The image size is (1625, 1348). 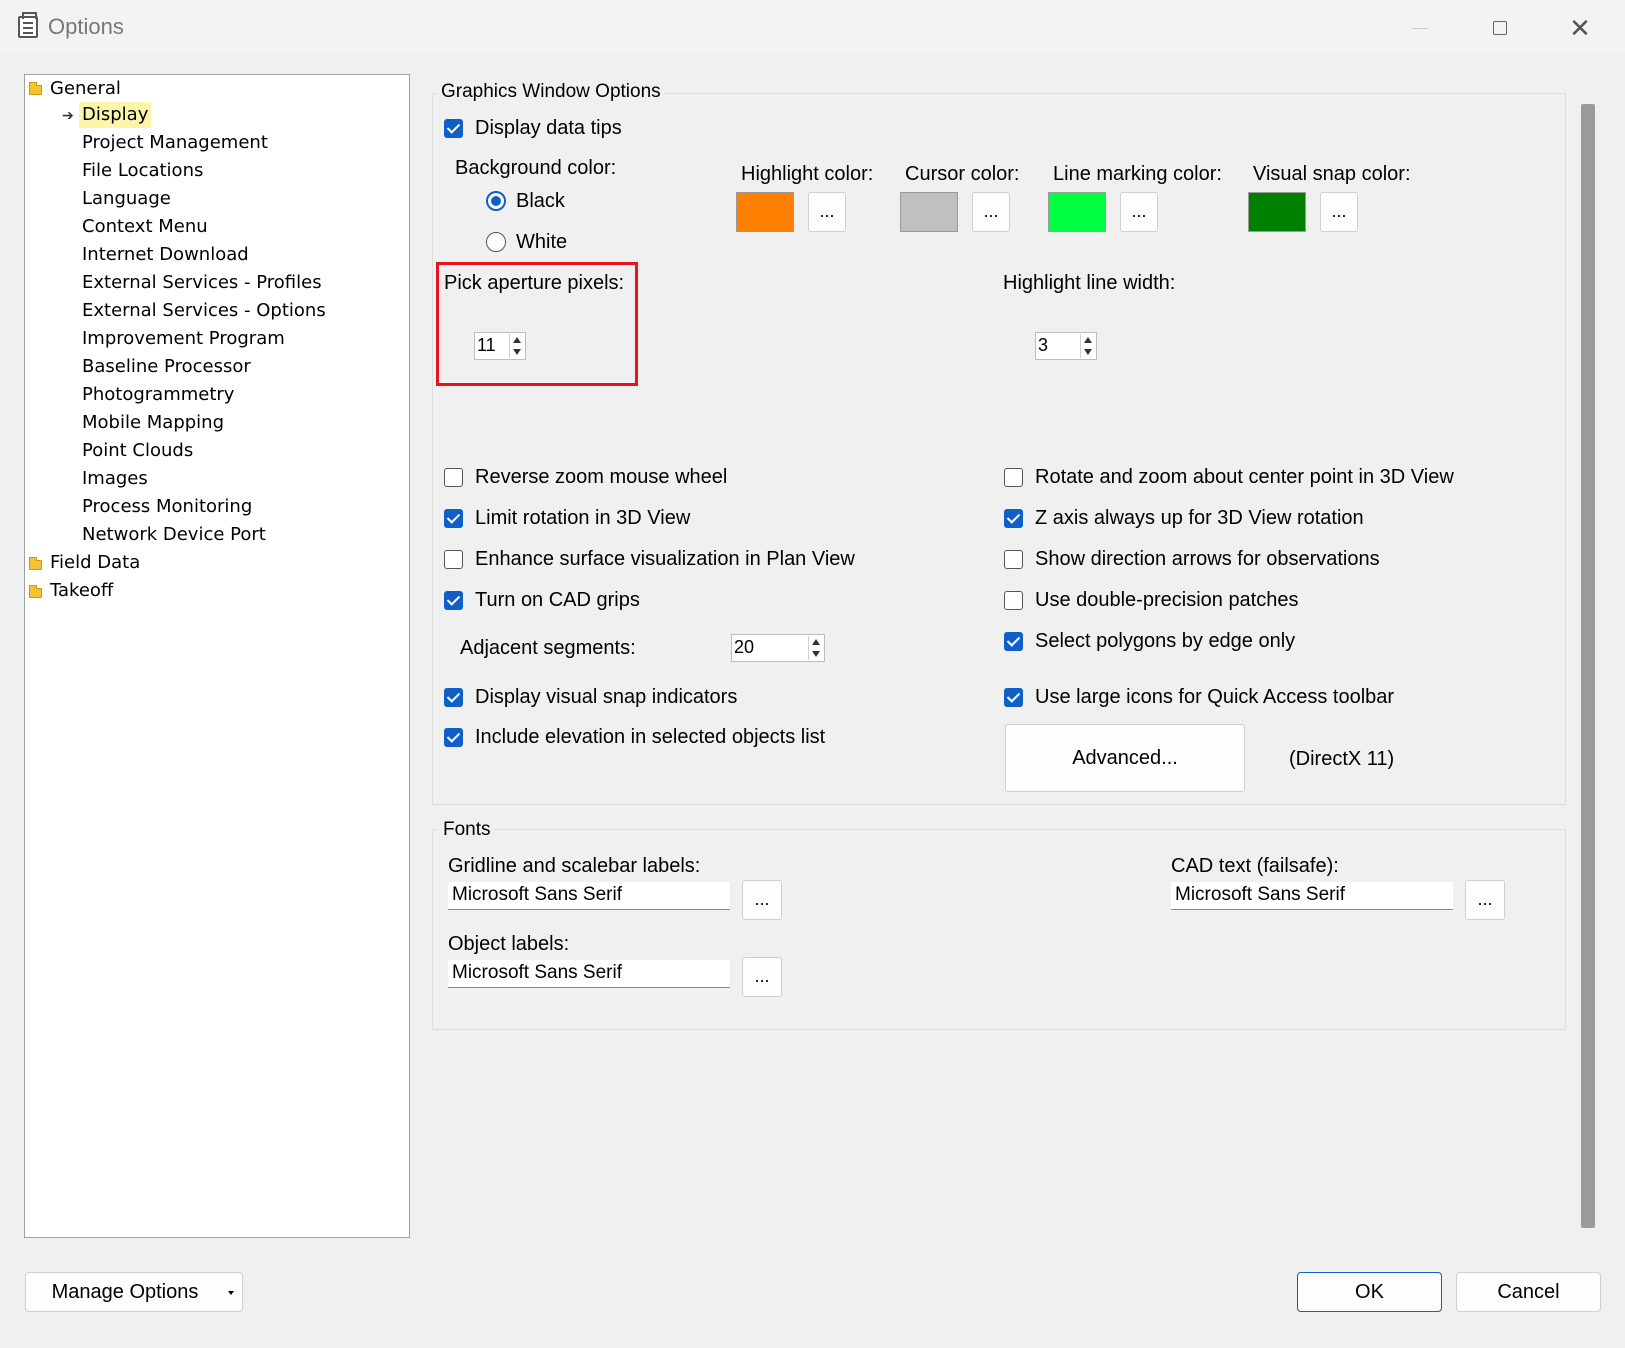 What do you see at coordinates (525, 201) in the screenshot?
I see `background-black-radio: Black` at bounding box center [525, 201].